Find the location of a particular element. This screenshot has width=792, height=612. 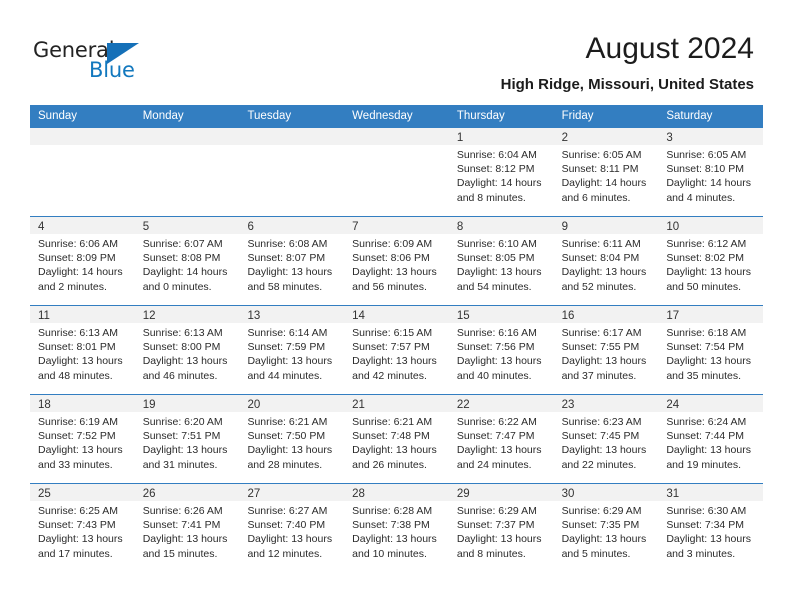

sunset-text: Sunset: 7:48 PM is located at coordinates (391, 436).